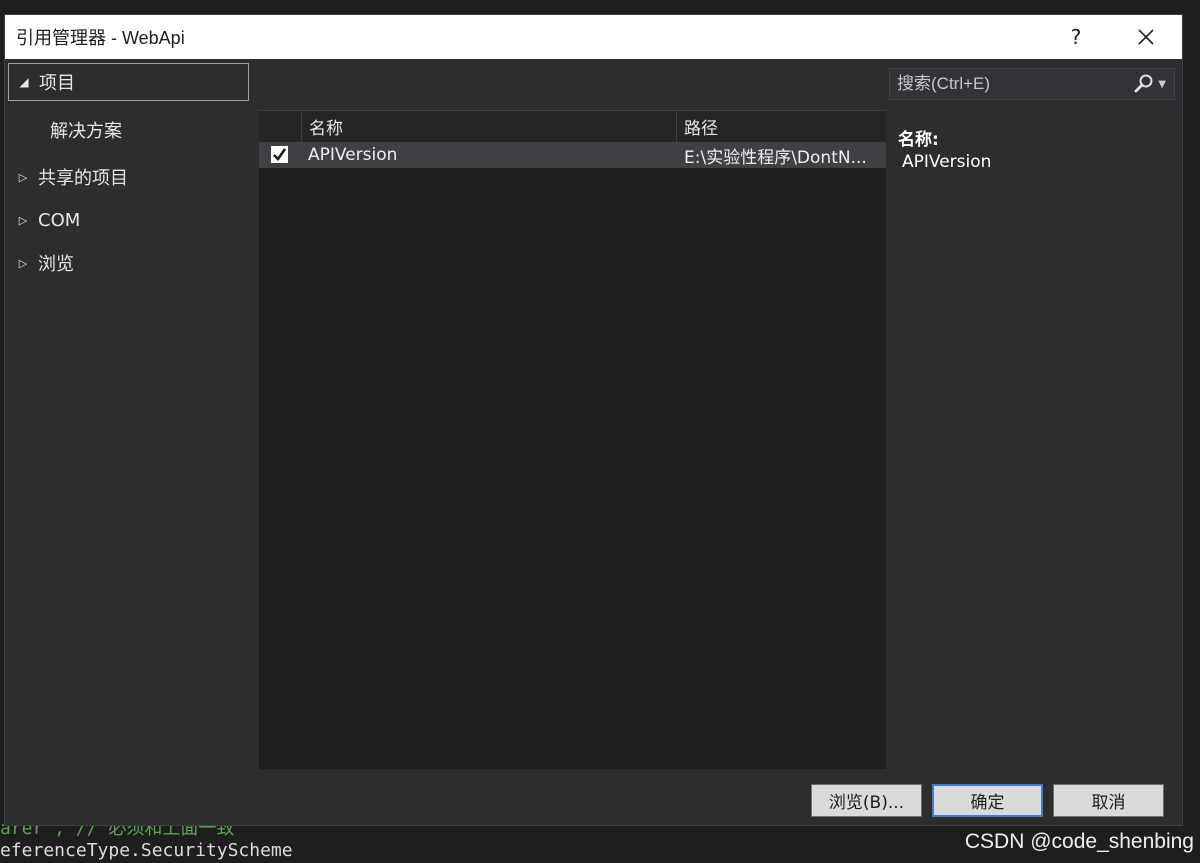  I want to click on help-icon: ?, so click(1076, 37).